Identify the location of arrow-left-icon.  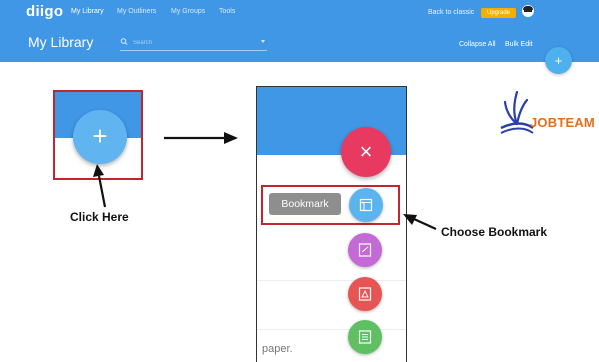
(425, 224).